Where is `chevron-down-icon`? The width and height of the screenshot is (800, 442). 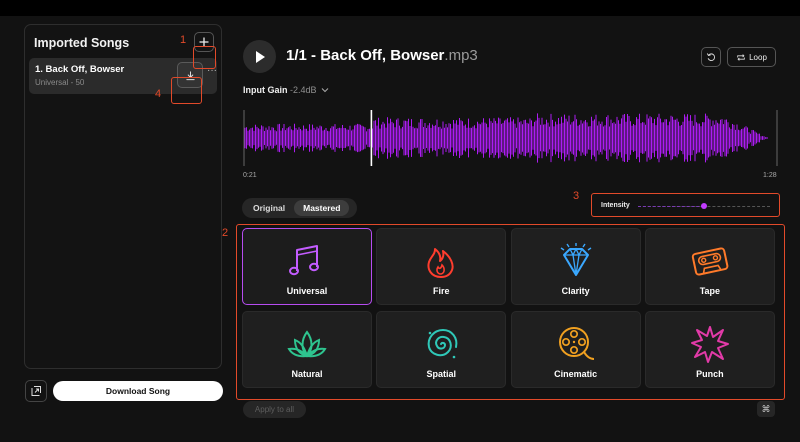
chevron-down-icon is located at coordinates (325, 90).